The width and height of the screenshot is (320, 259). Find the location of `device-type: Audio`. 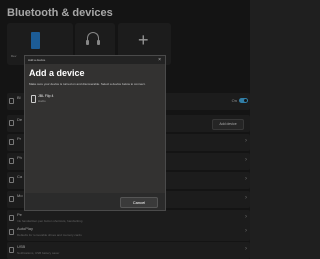

device-type: Audio is located at coordinates (42, 101).